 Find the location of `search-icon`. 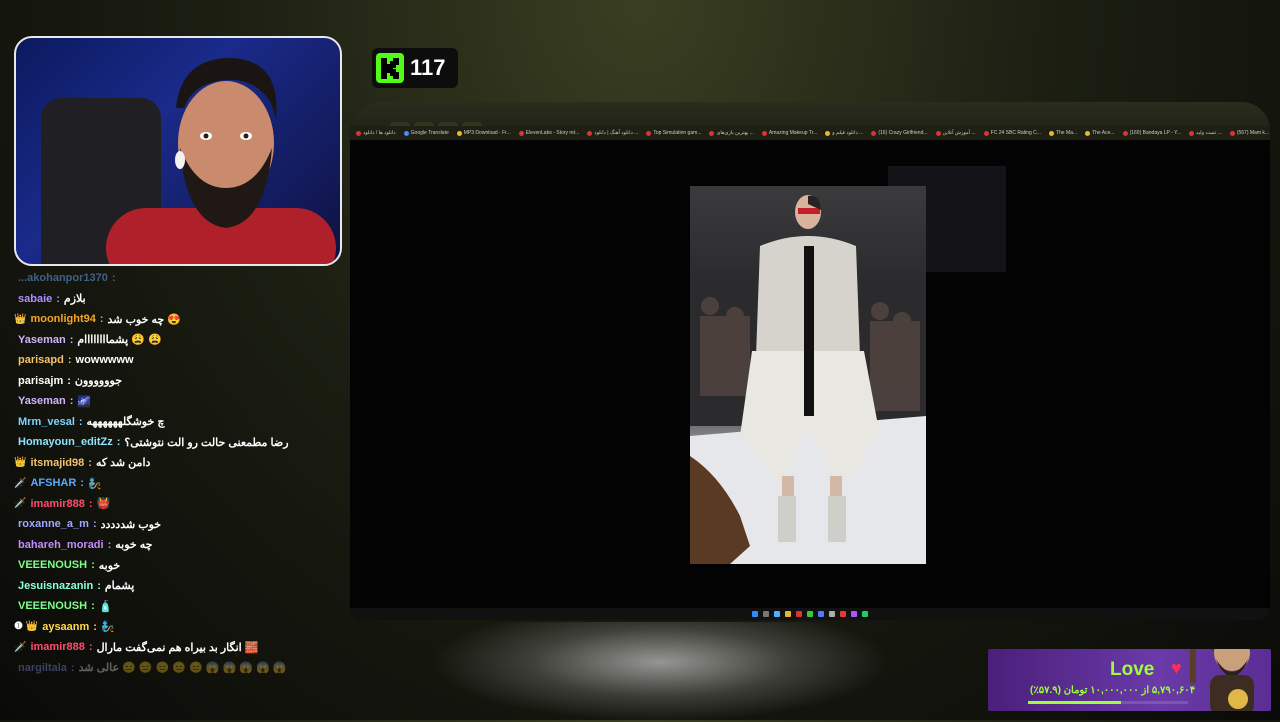

search-icon is located at coordinates (766, 614).